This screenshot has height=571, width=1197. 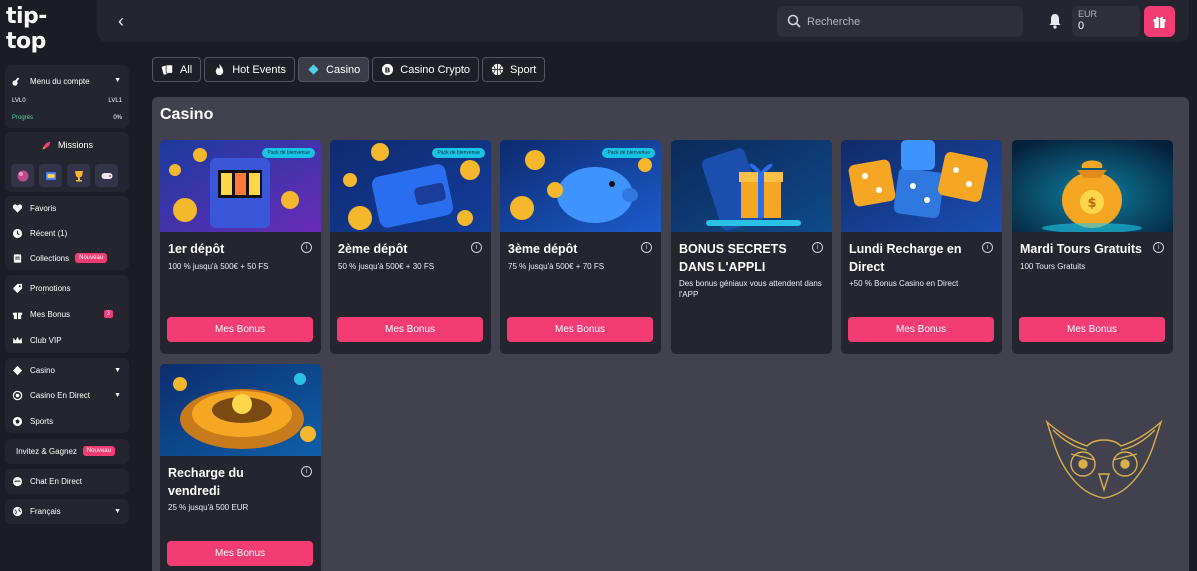 I want to click on mission-ball-icon, so click(x=22, y=175).